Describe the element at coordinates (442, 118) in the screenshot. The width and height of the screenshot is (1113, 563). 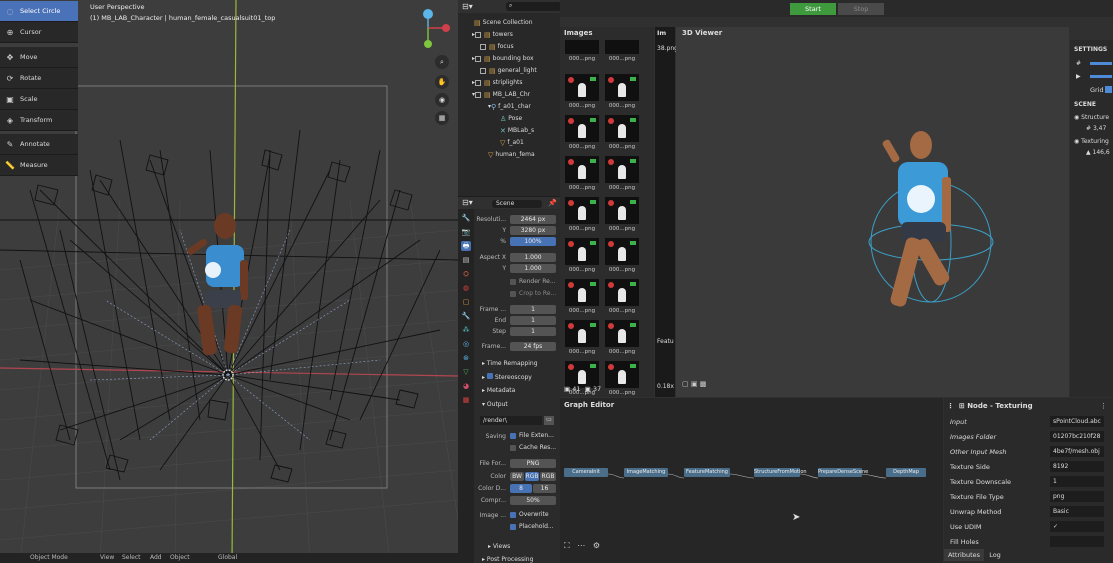
I see `ortho-toggle-icon: ▦` at that location.